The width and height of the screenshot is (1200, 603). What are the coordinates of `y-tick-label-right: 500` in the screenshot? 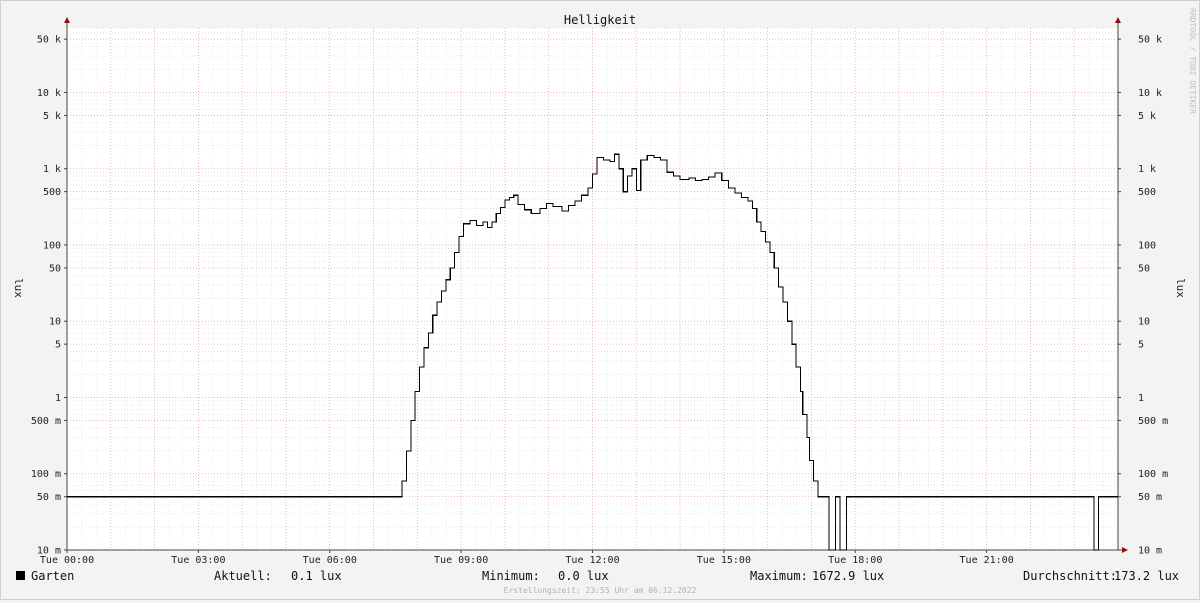 It's located at (1147, 192).